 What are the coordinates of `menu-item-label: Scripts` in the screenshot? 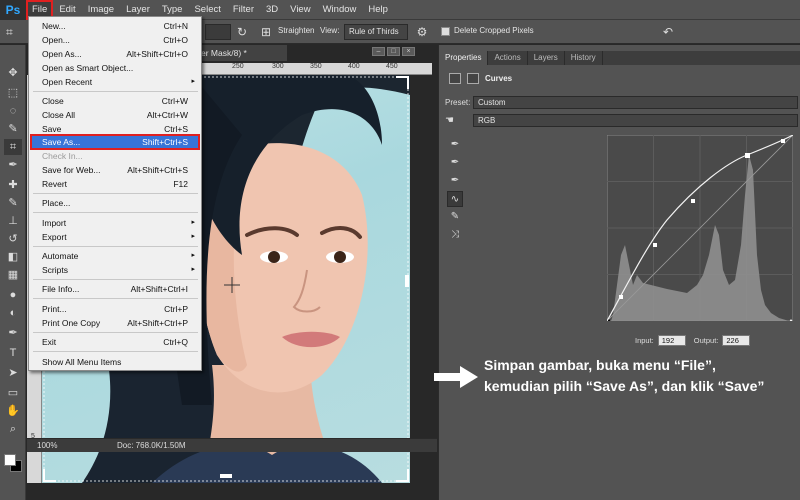 It's located at (55, 270).